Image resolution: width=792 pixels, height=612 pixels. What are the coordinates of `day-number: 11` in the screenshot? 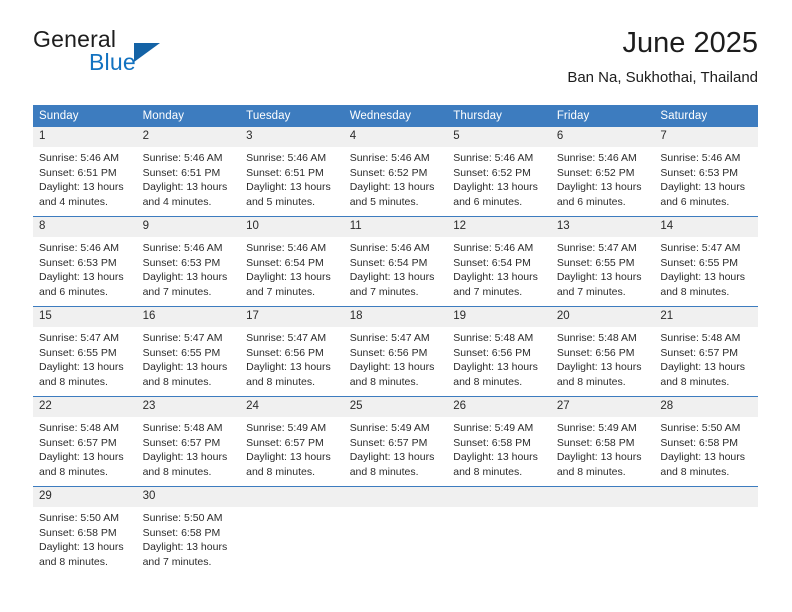 It's located at (395, 227).